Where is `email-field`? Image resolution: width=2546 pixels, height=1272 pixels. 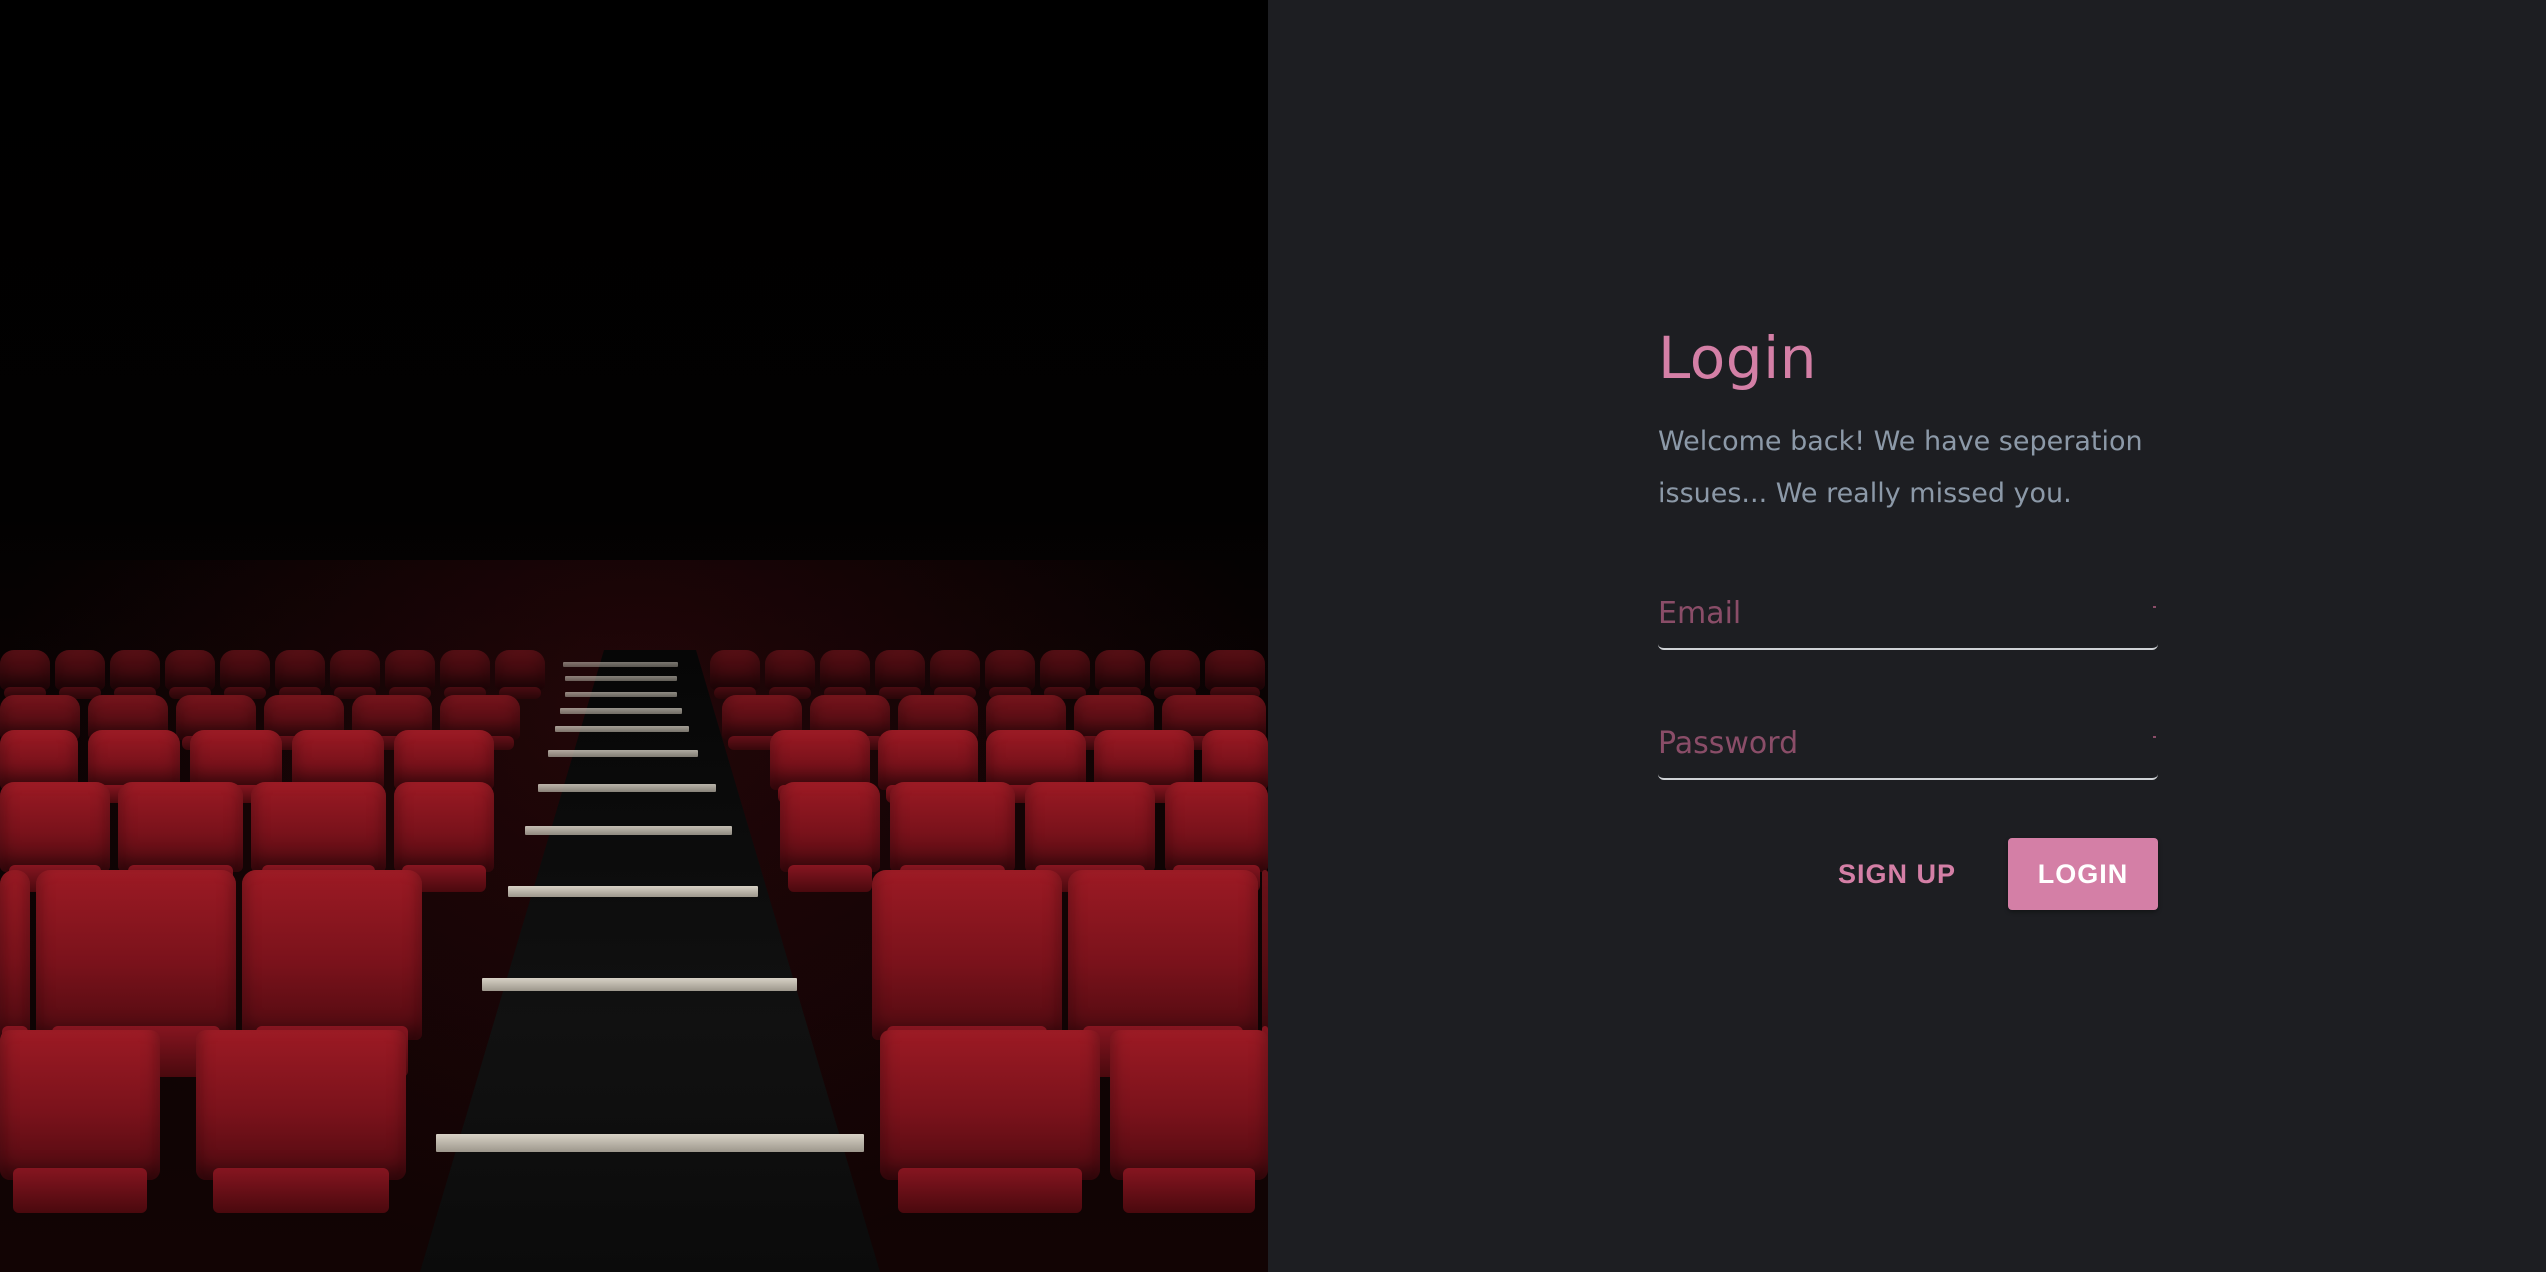 email-field is located at coordinates (1908, 608).